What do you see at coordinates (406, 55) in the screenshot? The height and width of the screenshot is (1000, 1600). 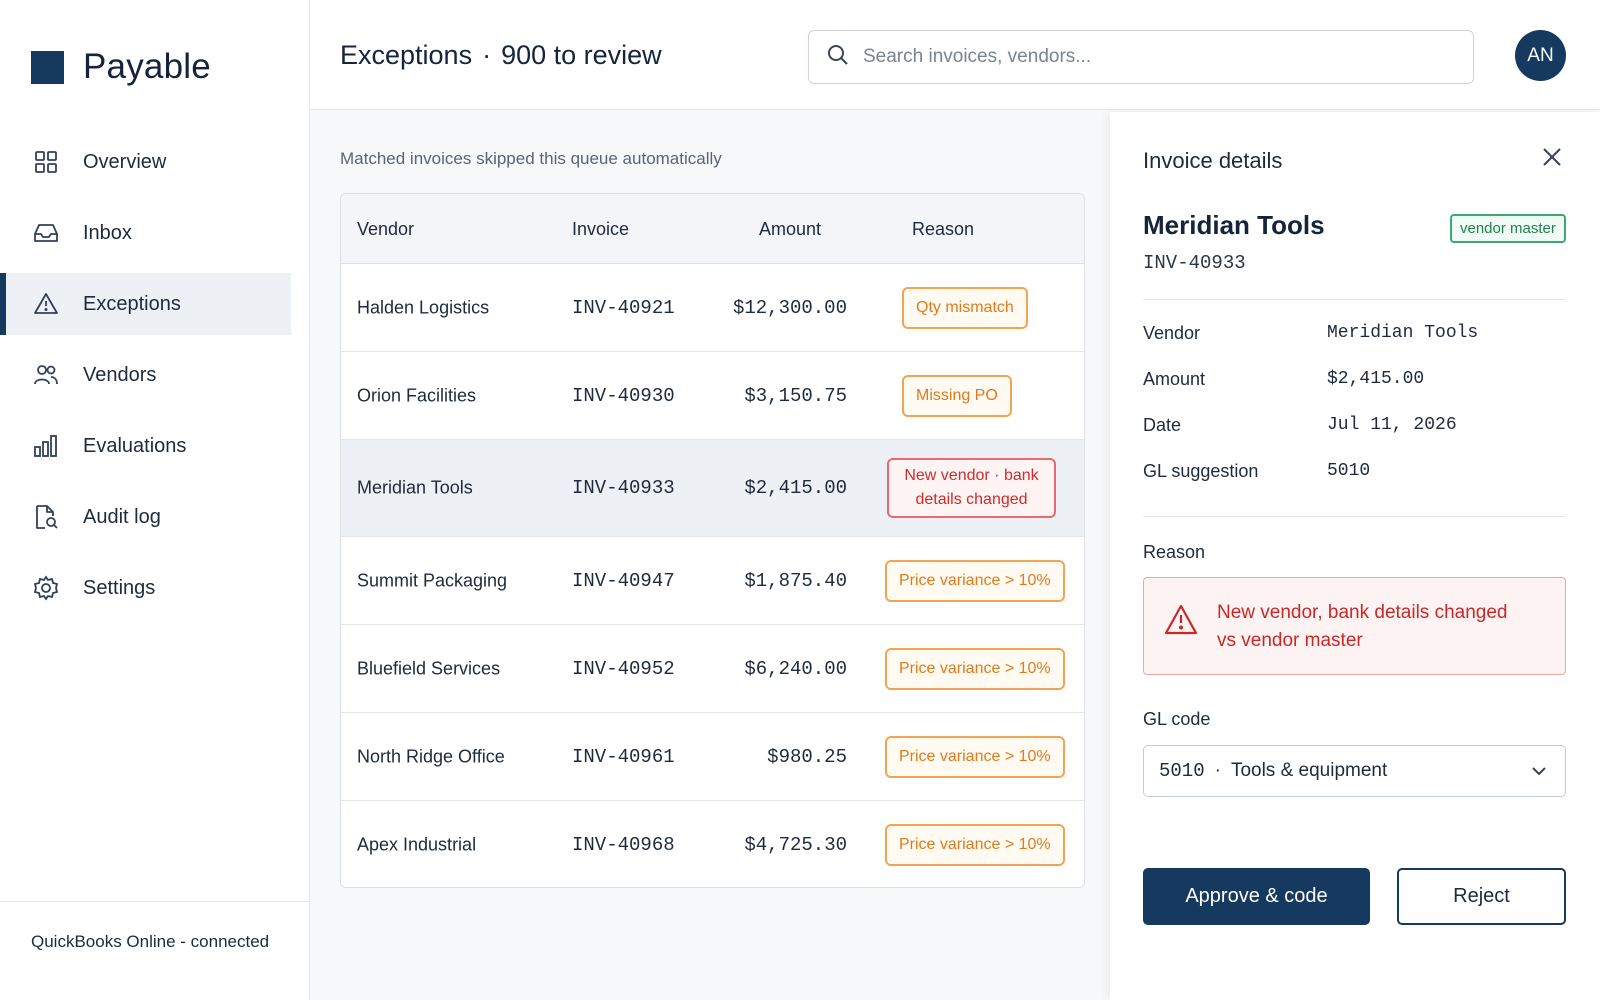 I see `page-title-text: Exceptions` at bounding box center [406, 55].